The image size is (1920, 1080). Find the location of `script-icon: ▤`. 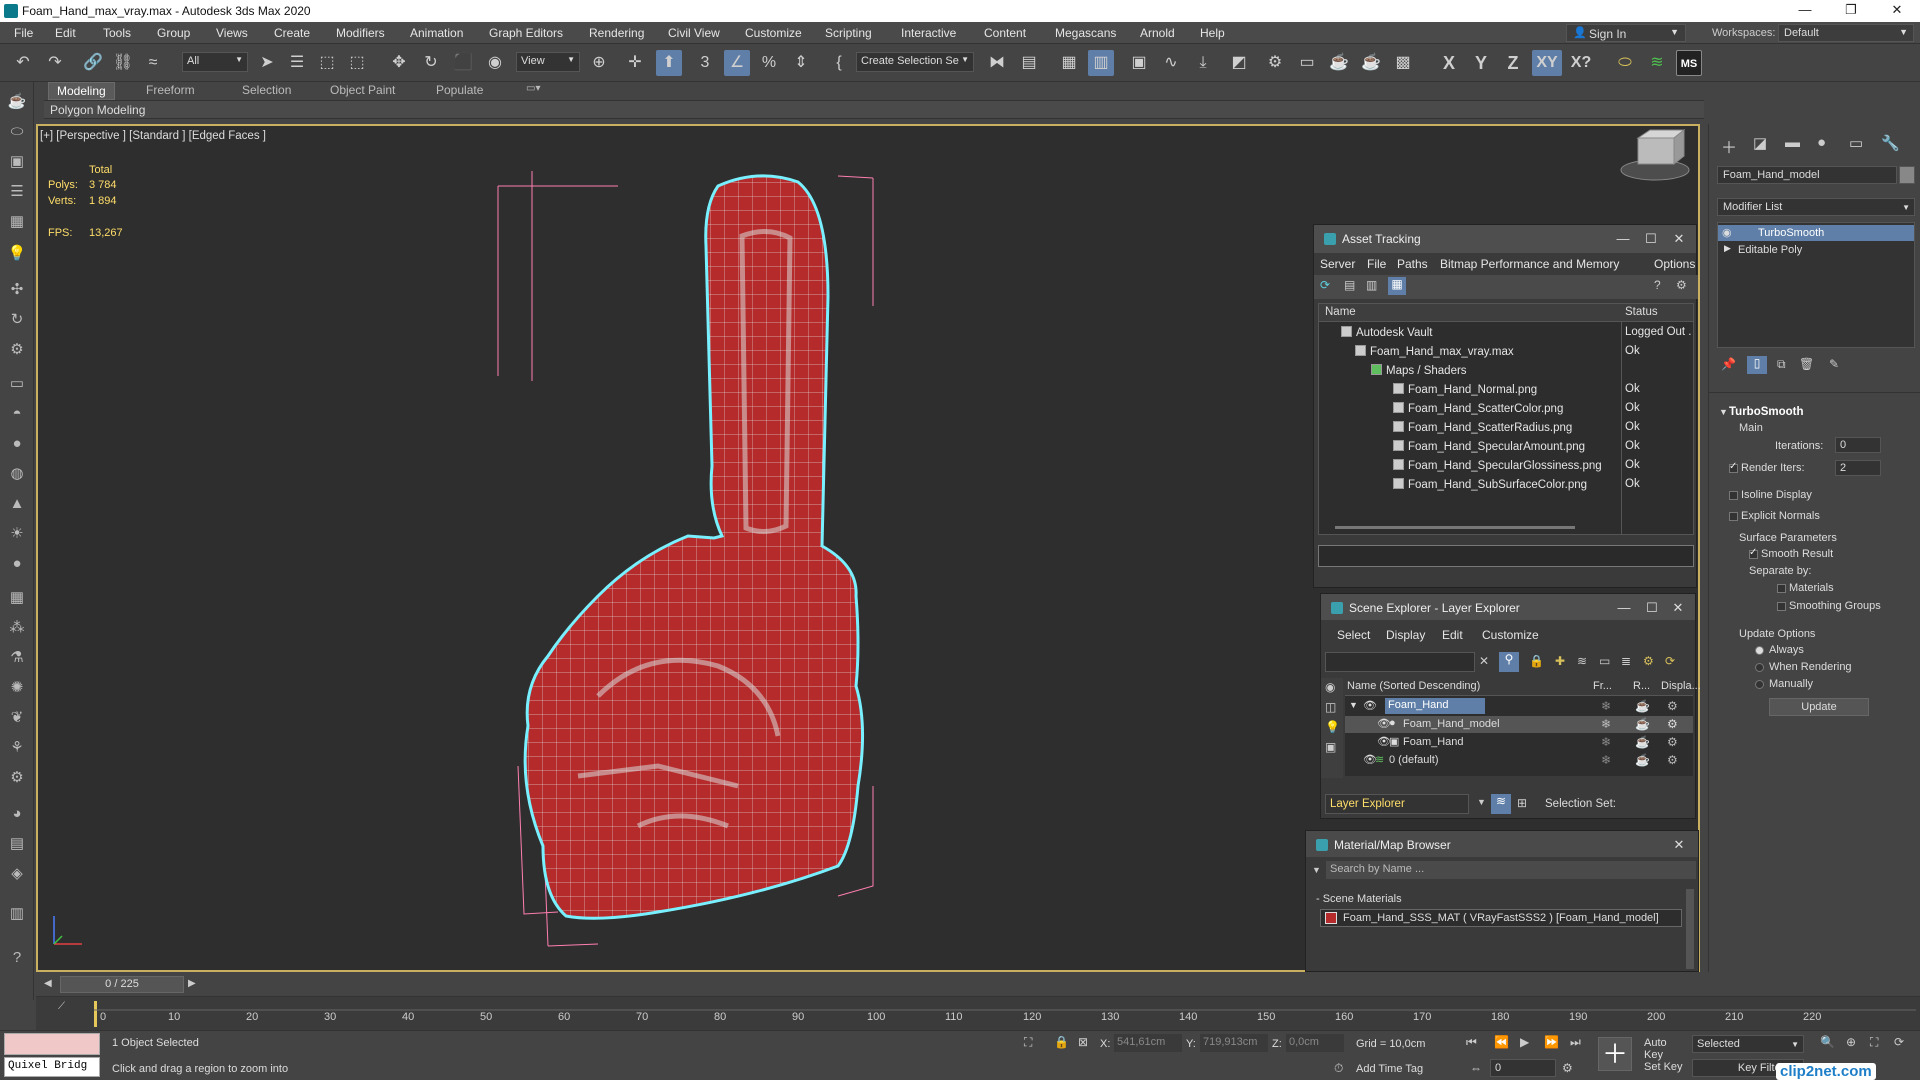

script-icon: ▤ is located at coordinates (17, 844).